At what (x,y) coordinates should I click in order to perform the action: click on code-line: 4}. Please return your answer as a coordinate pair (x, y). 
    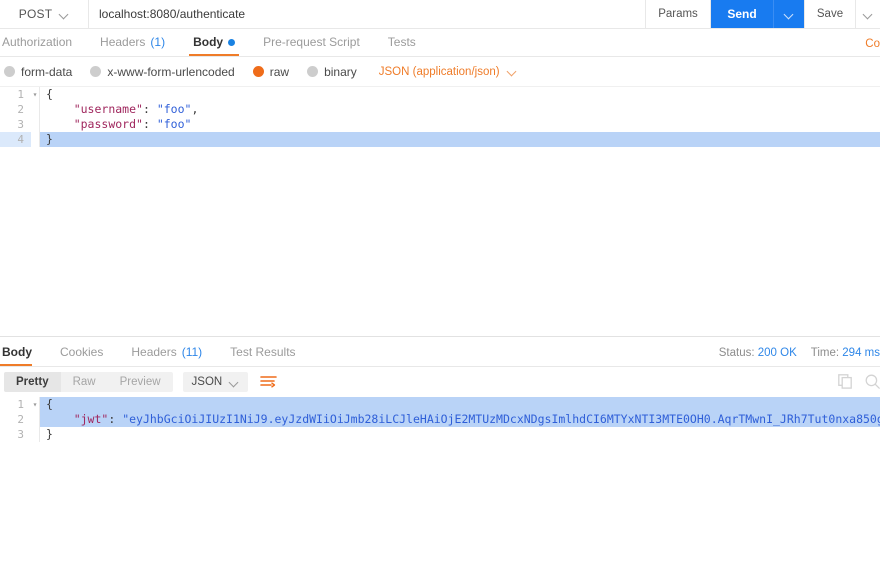
    Looking at the image, I should click on (440, 139).